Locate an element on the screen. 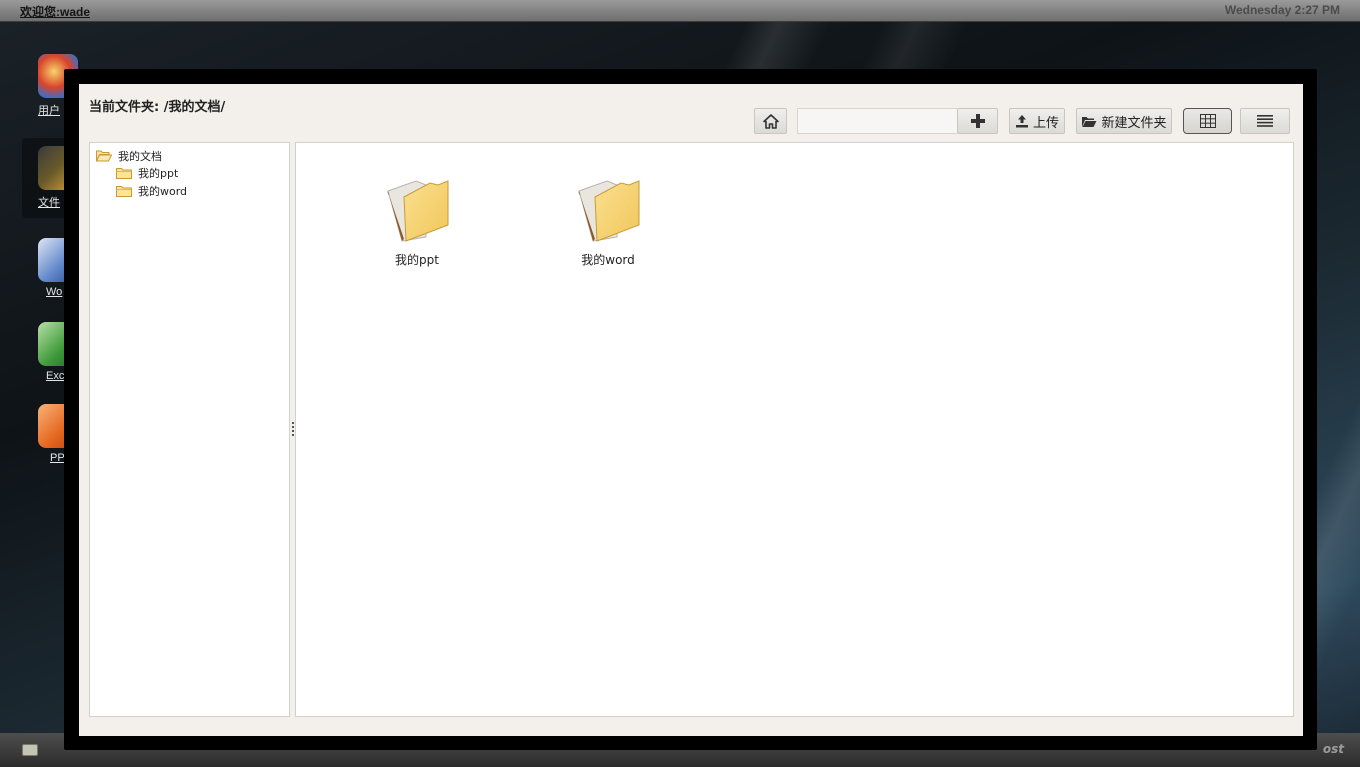 This screenshot has height=767, width=1360. folder-item-name: 我的word is located at coordinates (608, 260).